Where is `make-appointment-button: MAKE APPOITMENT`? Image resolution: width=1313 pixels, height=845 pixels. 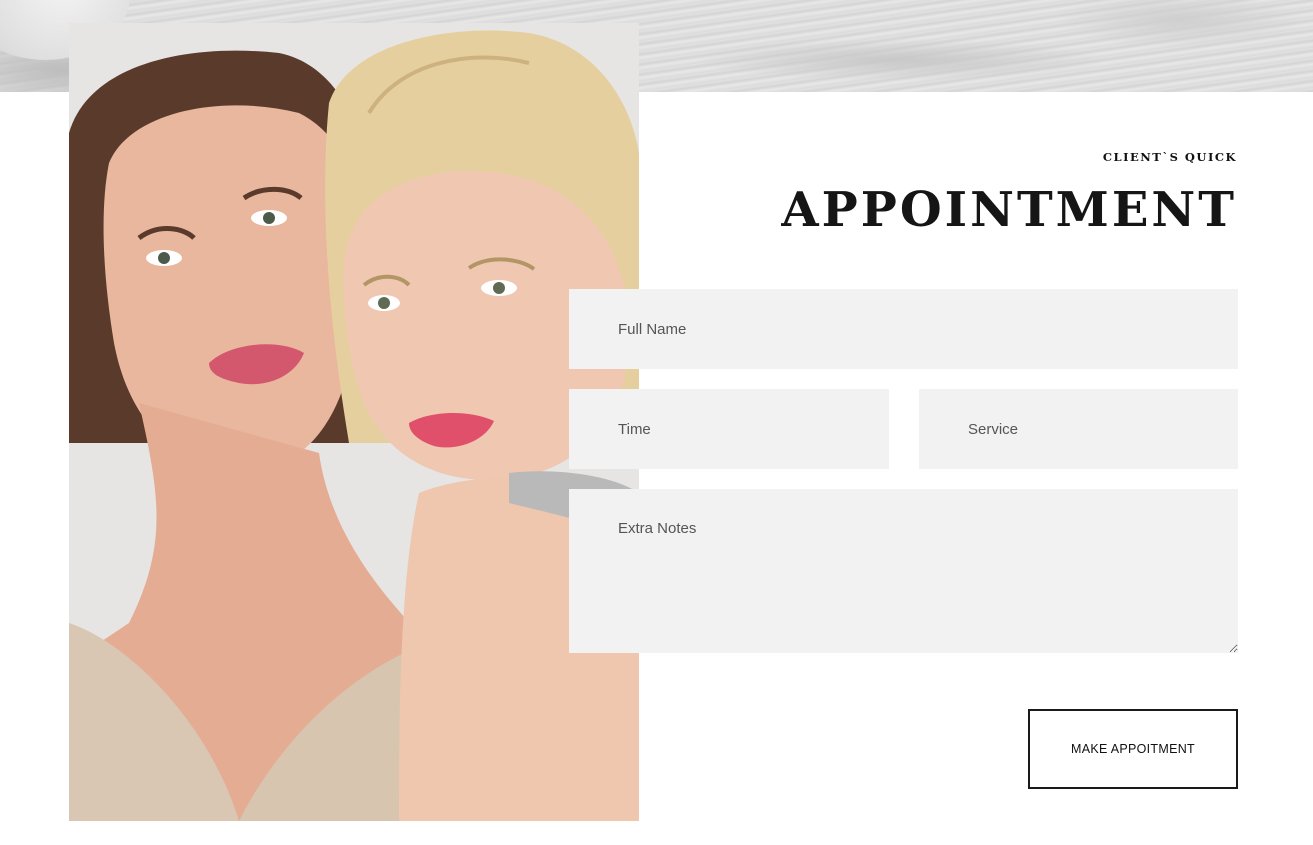 make-appointment-button: MAKE APPOITMENT is located at coordinates (1133, 749).